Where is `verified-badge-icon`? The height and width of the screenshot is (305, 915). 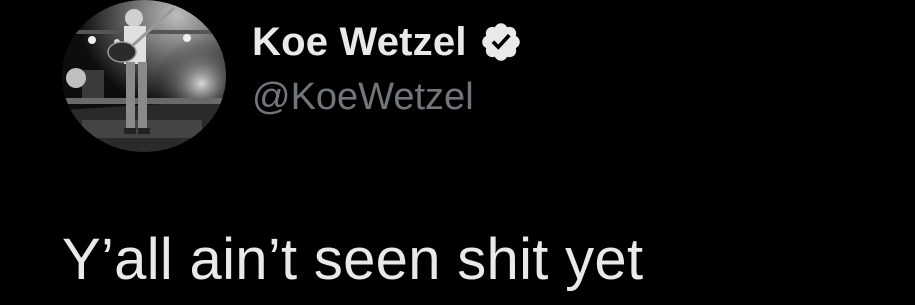 verified-badge-icon is located at coordinates (500, 42).